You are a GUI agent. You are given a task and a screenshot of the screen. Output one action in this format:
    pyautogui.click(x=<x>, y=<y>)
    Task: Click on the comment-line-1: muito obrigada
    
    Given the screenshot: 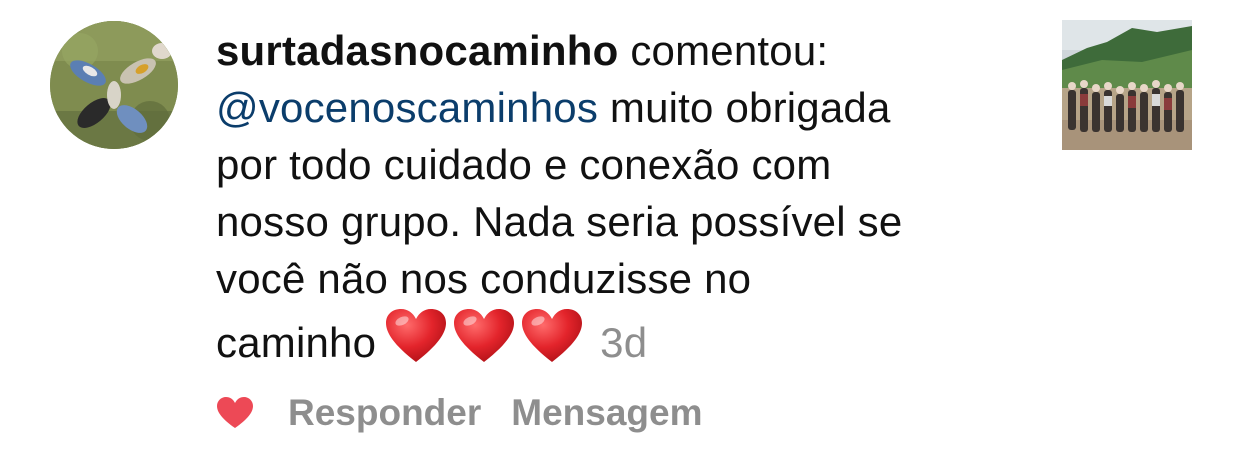 What is the action you would take?
    pyautogui.click(x=744, y=107)
    